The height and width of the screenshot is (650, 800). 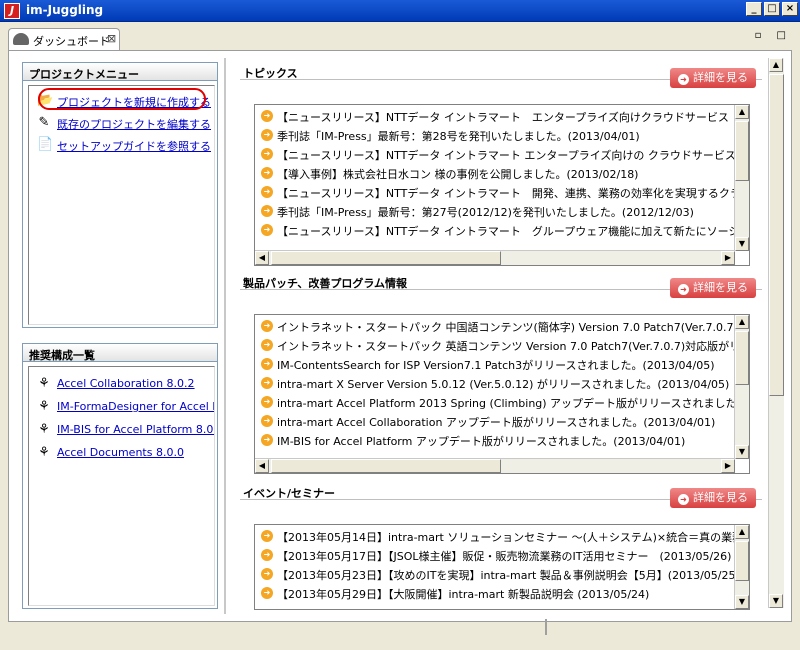 What do you see at coordinates (65, 10) in the screenshot?
I see `window-title: im-Juggling` at bounding box center [65, 10].